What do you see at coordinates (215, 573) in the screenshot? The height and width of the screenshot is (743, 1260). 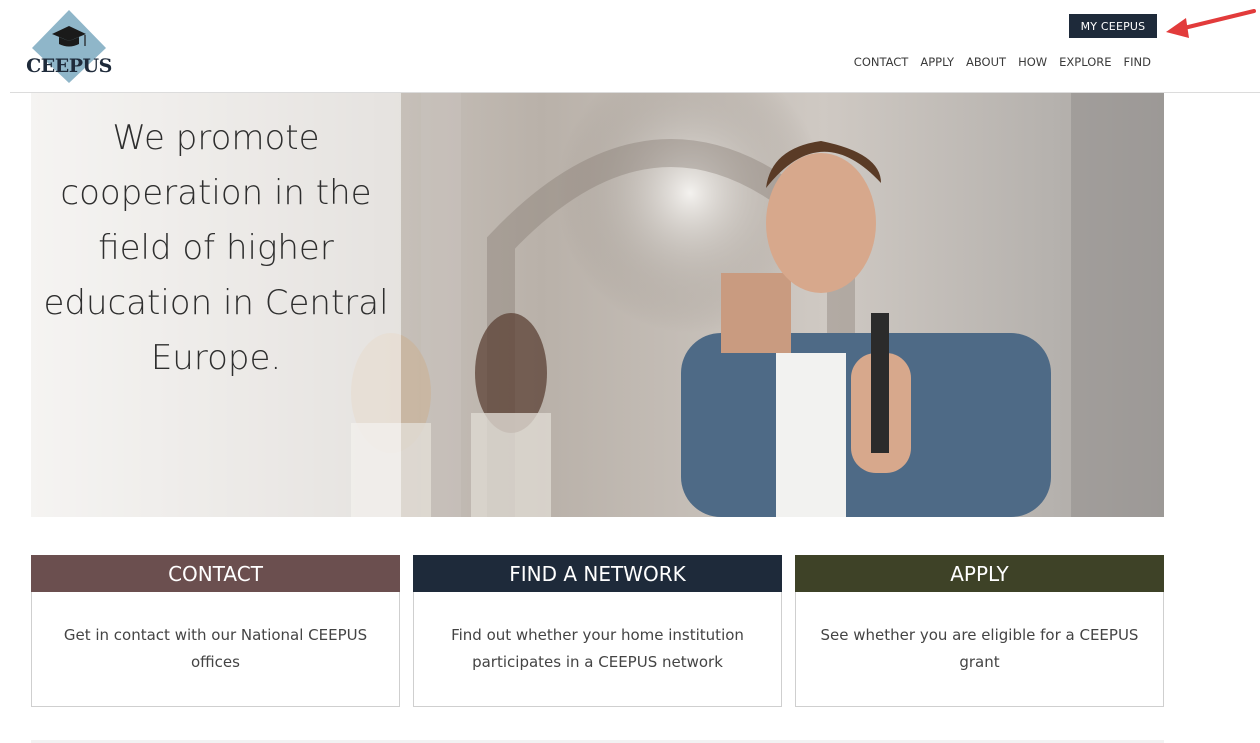 I see `contact-card-title: CONTACT` at bounding box center [215, 573].